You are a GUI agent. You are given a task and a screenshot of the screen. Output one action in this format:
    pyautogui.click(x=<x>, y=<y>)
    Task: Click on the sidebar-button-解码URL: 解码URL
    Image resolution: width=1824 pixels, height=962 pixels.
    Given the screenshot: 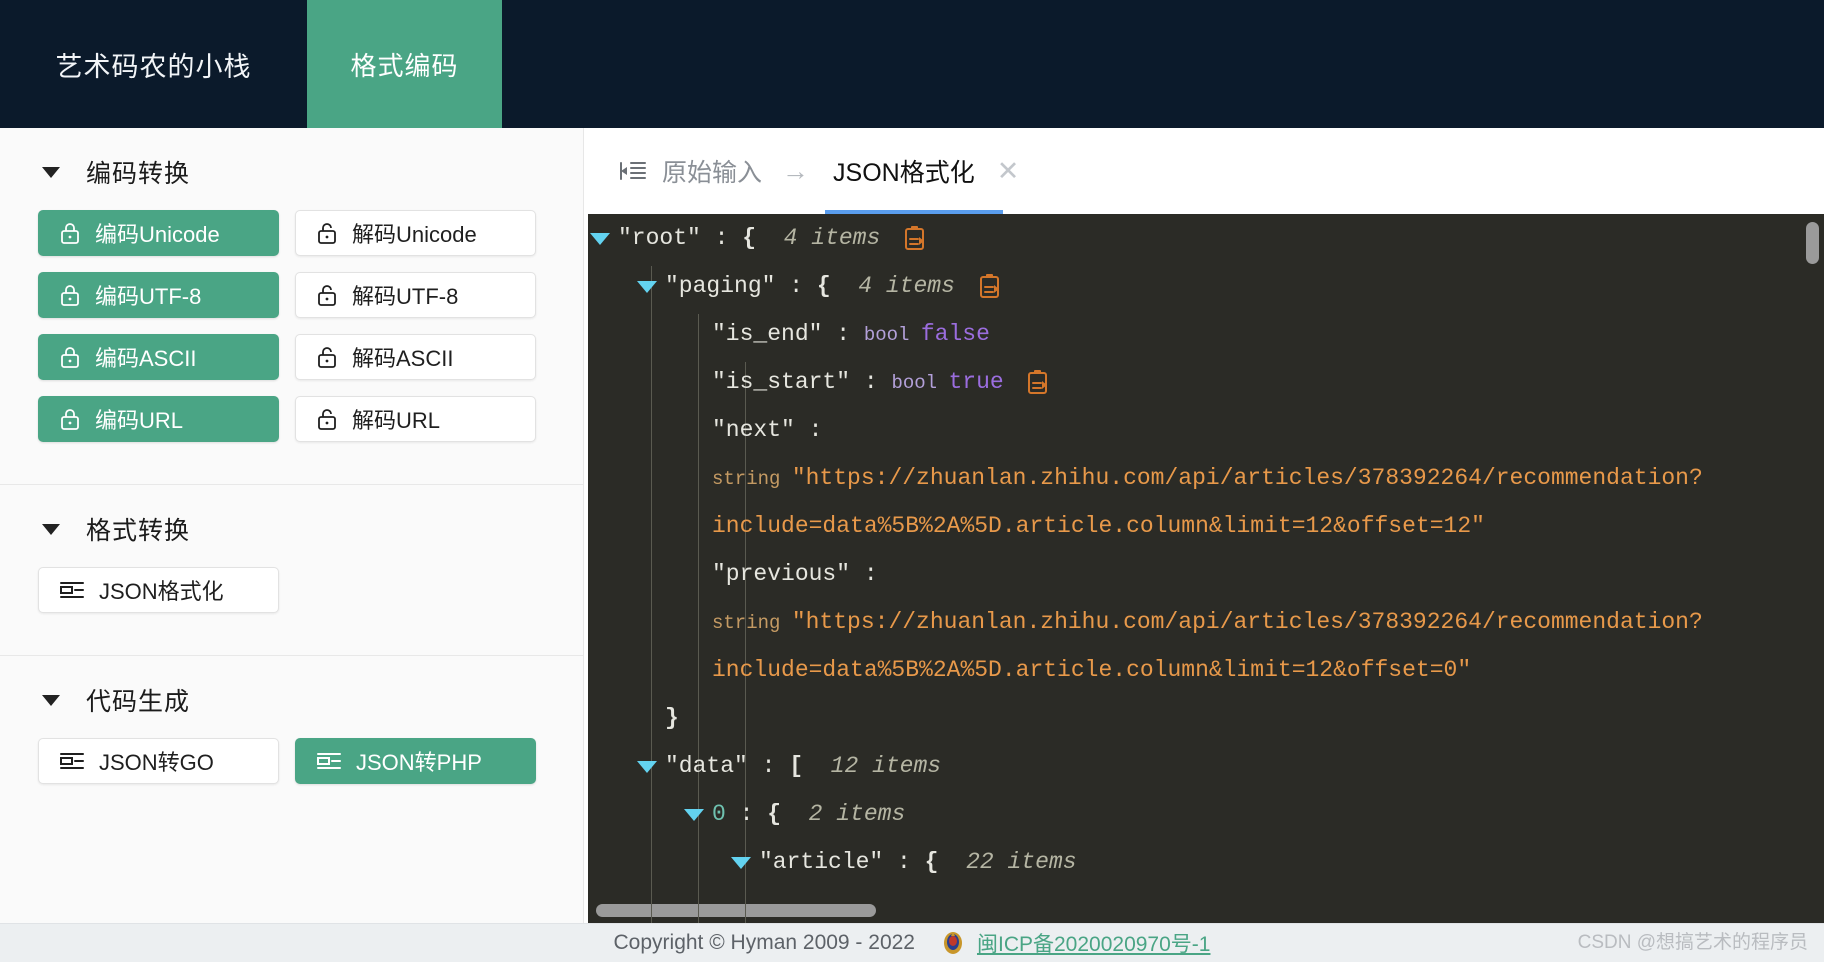 What is the action you would take?
    pyautogui.click(x=415, y=419)
    